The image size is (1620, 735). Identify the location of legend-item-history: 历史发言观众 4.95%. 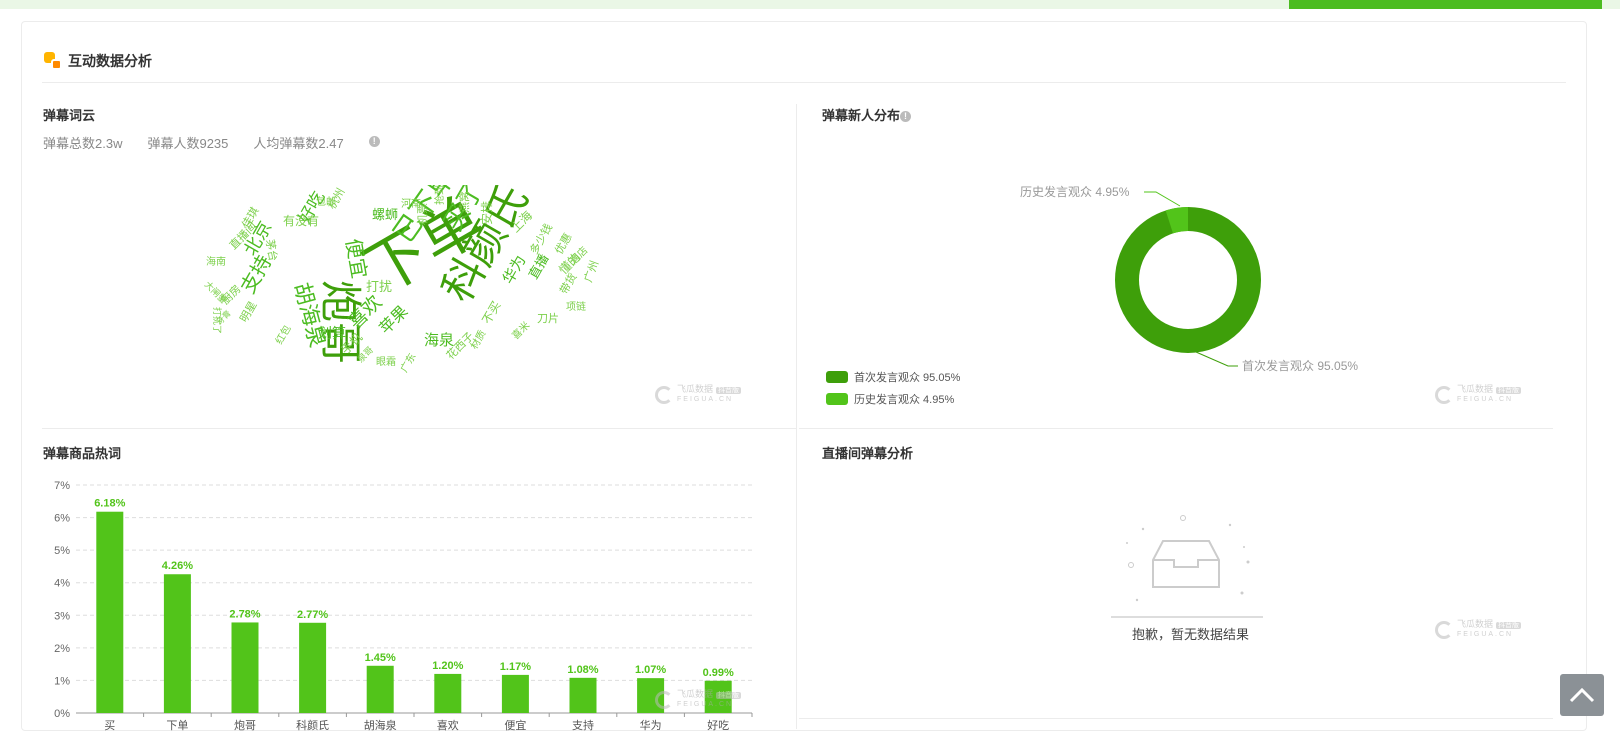
(893, 399).